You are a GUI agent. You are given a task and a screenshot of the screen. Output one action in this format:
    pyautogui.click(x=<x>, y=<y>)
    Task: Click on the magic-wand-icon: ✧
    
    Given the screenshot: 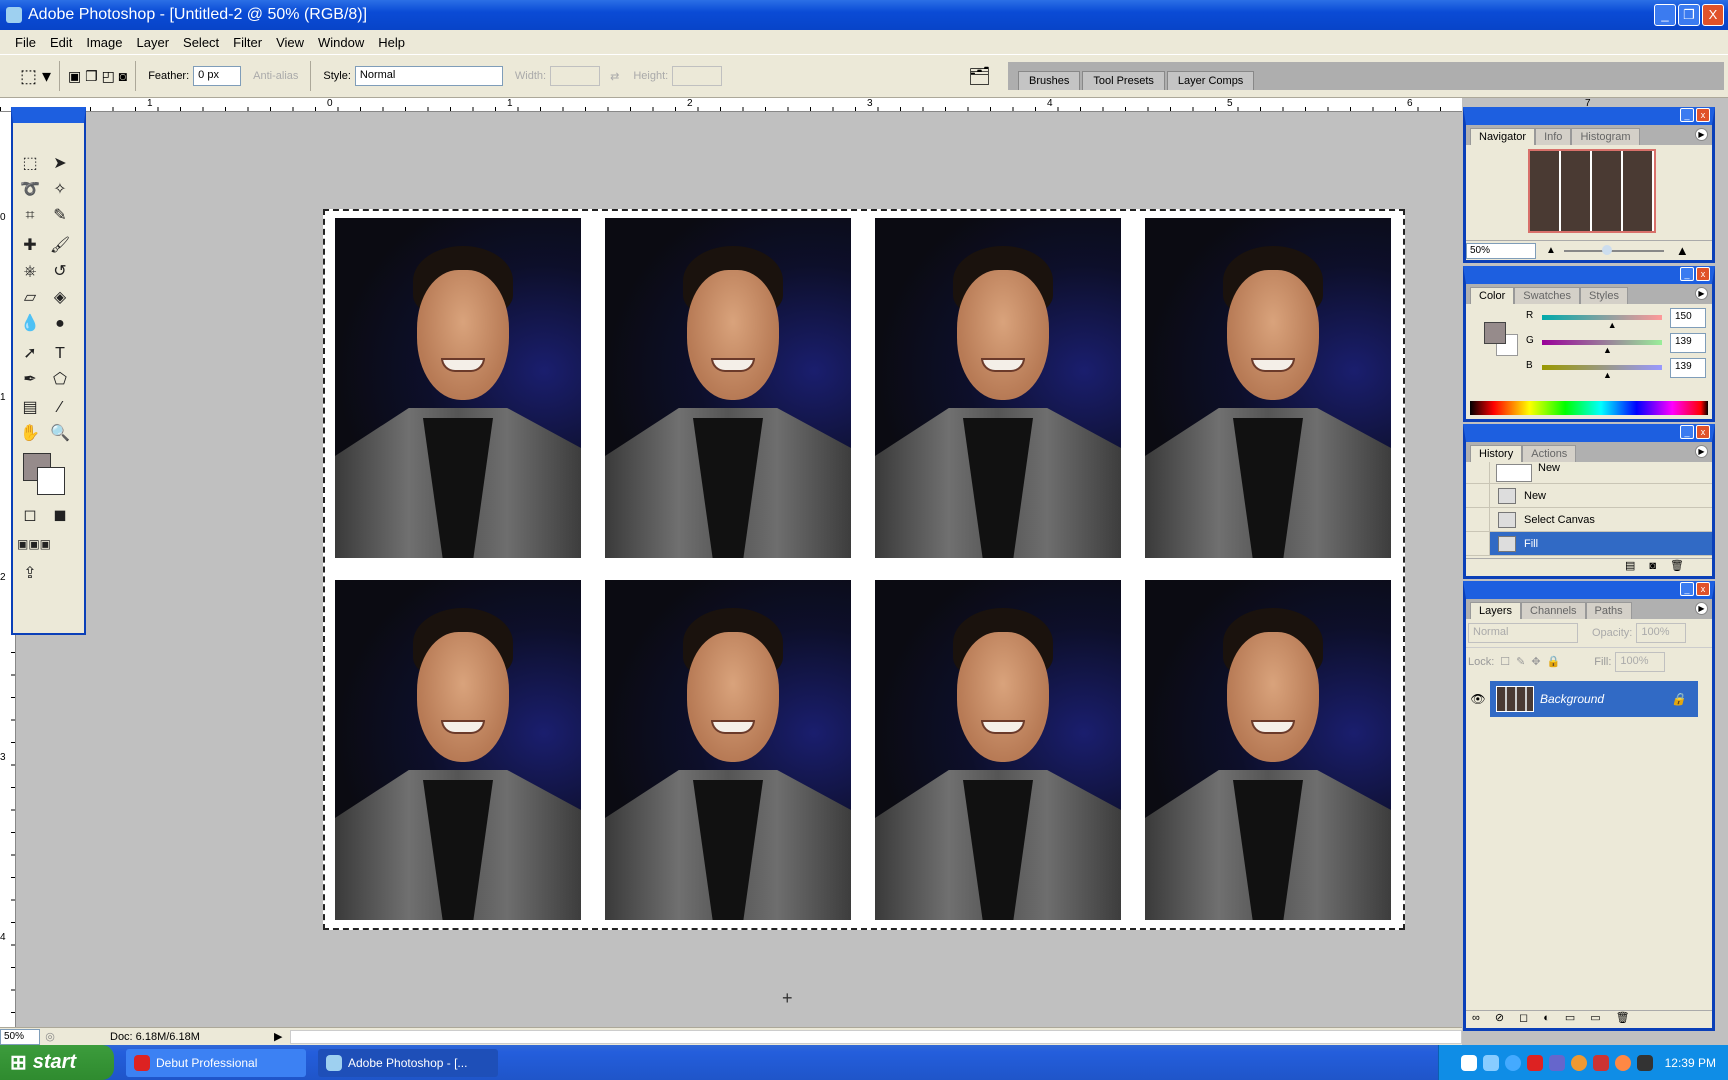 What is the action you would take?
    pyautogui.click(x=60, y=190)
    